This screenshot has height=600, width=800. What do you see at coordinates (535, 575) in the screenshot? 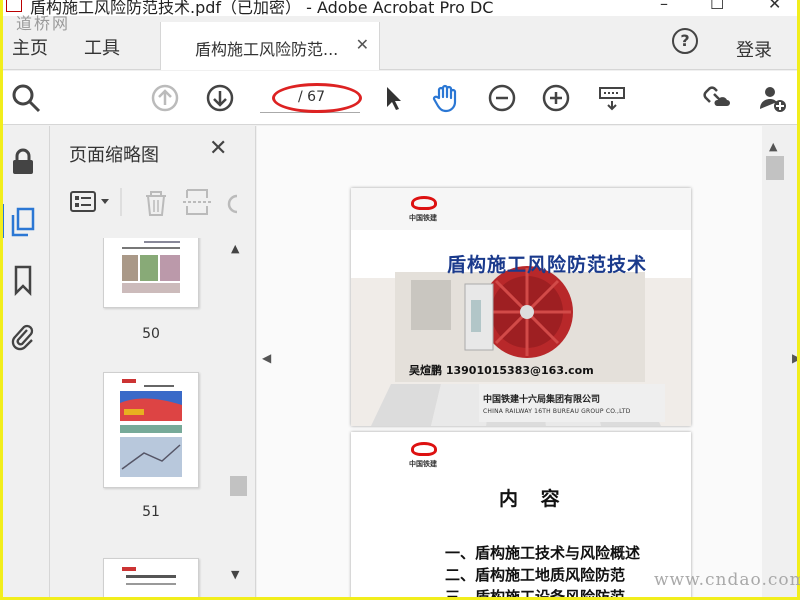
I see `contents-item: 二、盾构施工地质风险防范` at bounding box center [535, 575].